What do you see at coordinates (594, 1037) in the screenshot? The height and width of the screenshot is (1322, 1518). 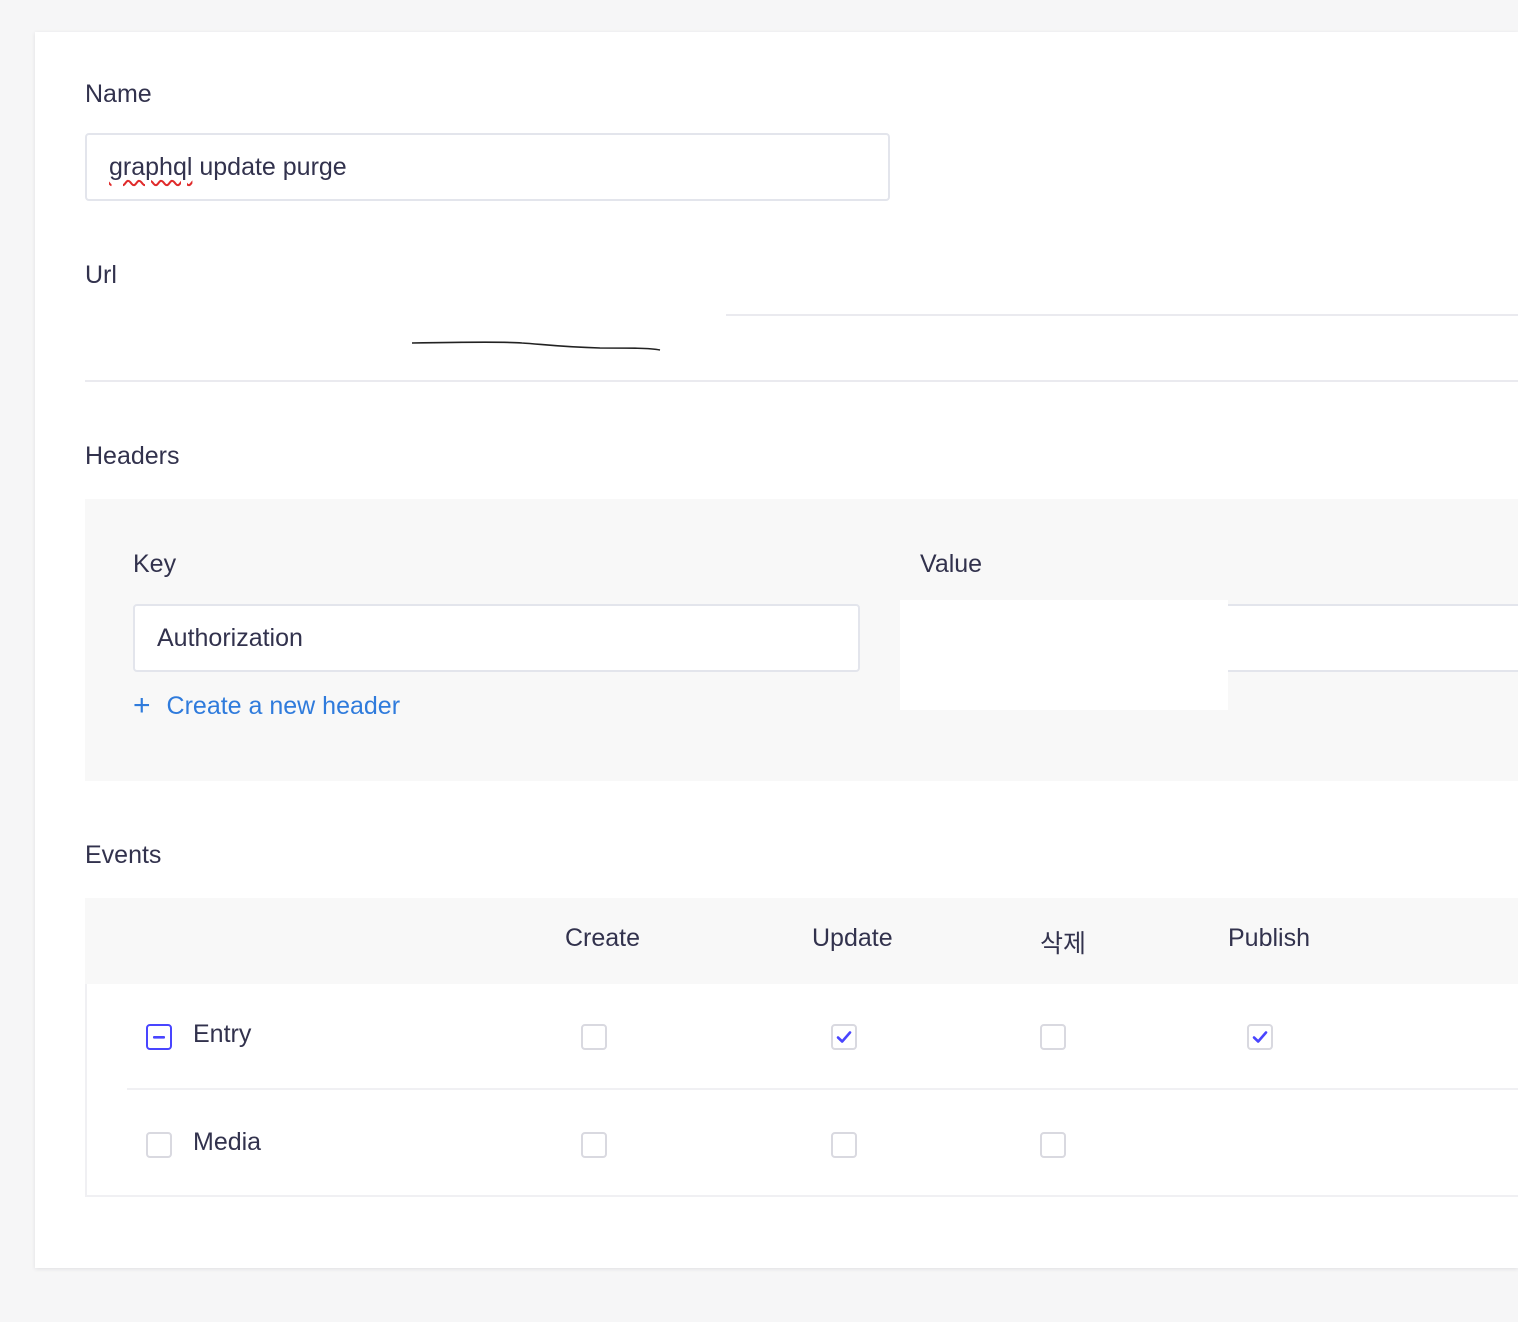 I see `entry-create-checkbox` at bounding box center [594, 1037].